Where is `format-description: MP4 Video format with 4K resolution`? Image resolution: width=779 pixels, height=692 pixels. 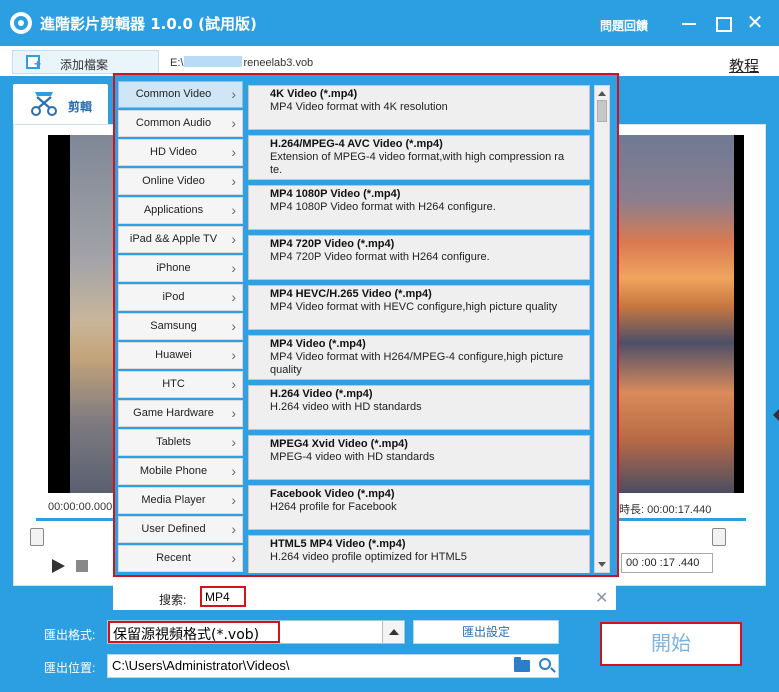
format-description: MP4 Video format with 4K resolution is located at coordinates (359, 107).